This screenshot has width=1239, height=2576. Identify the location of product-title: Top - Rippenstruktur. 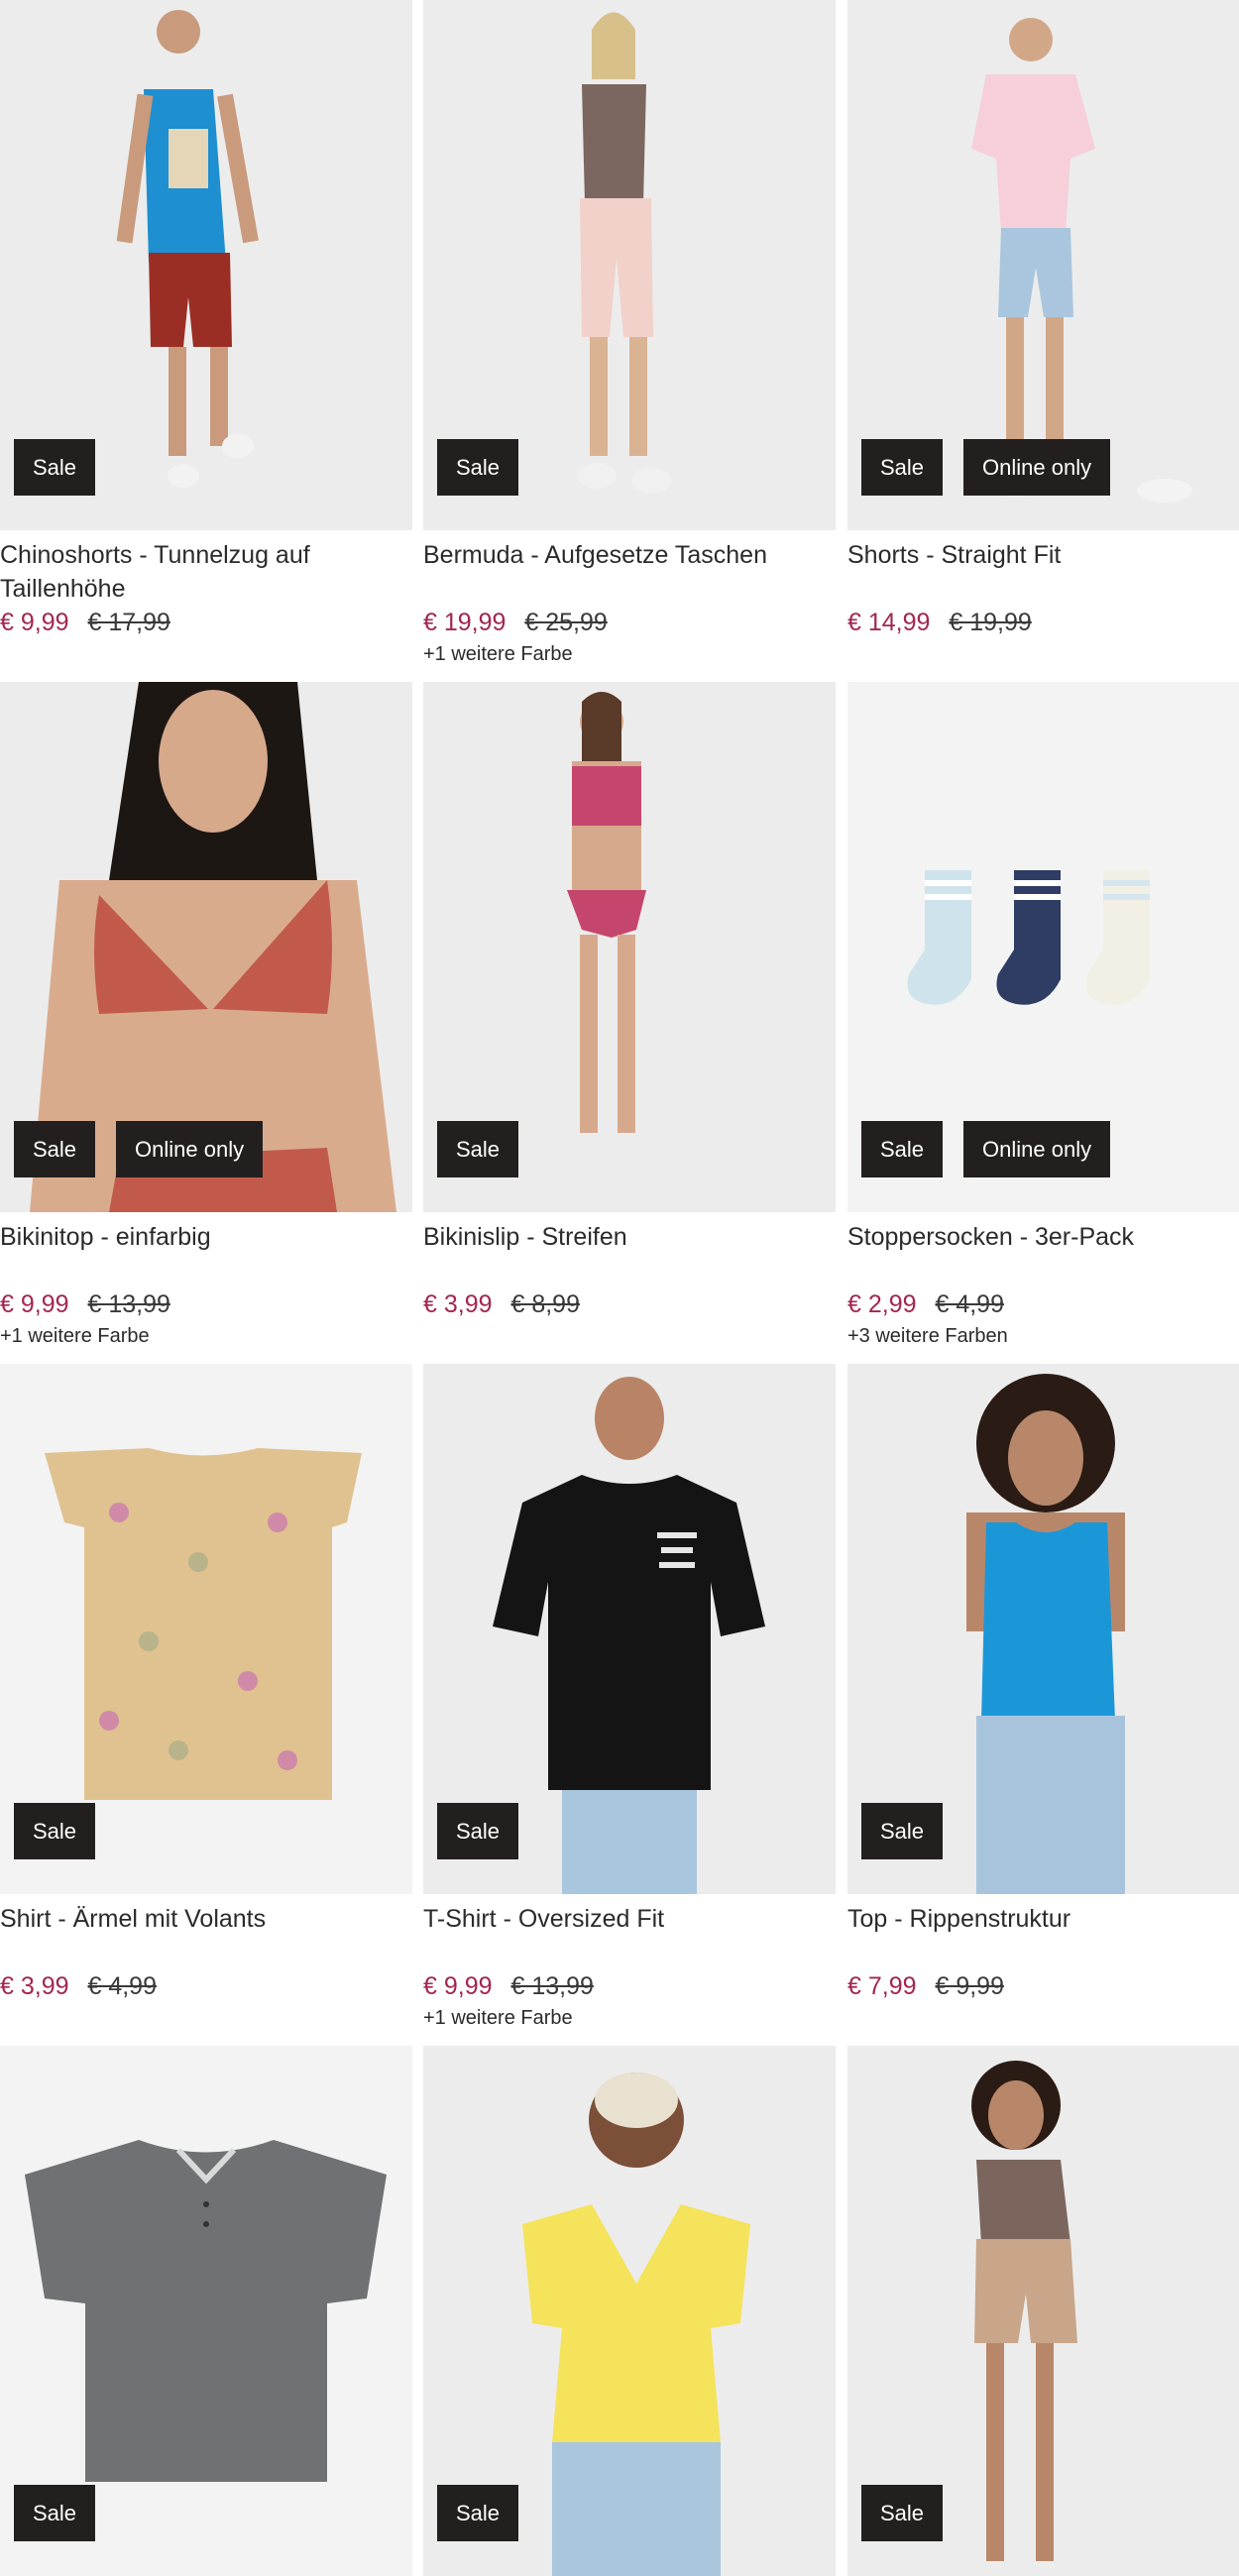
(1043, 1935).